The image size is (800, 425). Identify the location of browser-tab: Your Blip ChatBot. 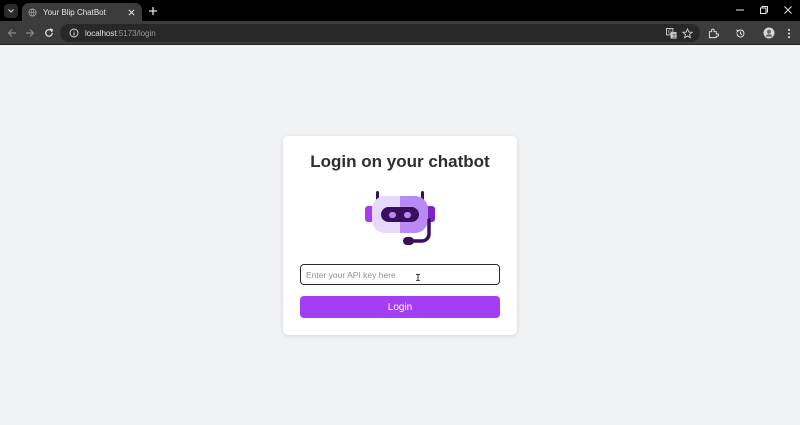
(82, 12).